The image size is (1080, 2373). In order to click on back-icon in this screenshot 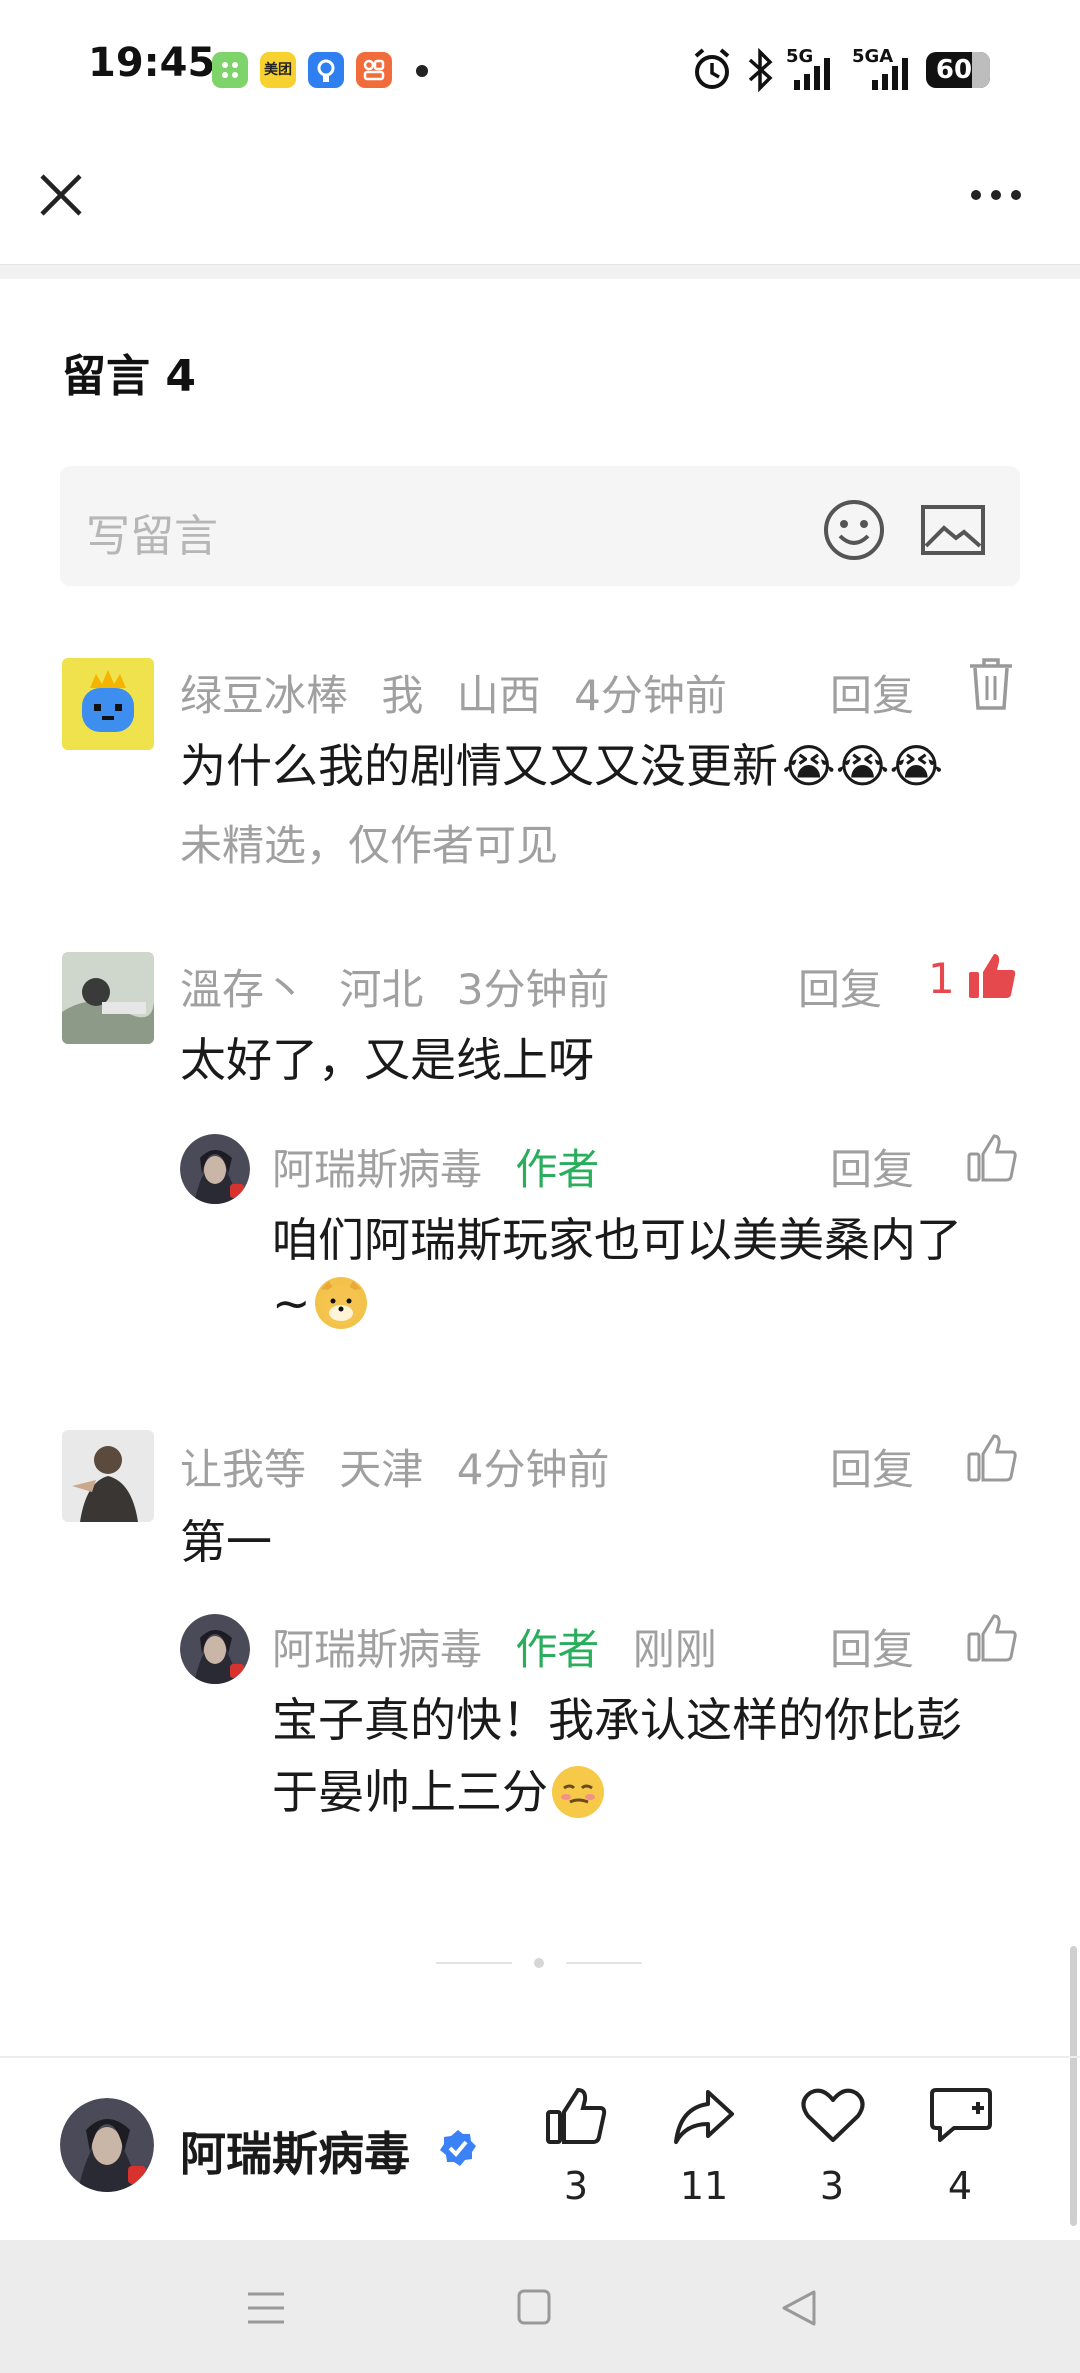, I will do `click(799, 2308)`.